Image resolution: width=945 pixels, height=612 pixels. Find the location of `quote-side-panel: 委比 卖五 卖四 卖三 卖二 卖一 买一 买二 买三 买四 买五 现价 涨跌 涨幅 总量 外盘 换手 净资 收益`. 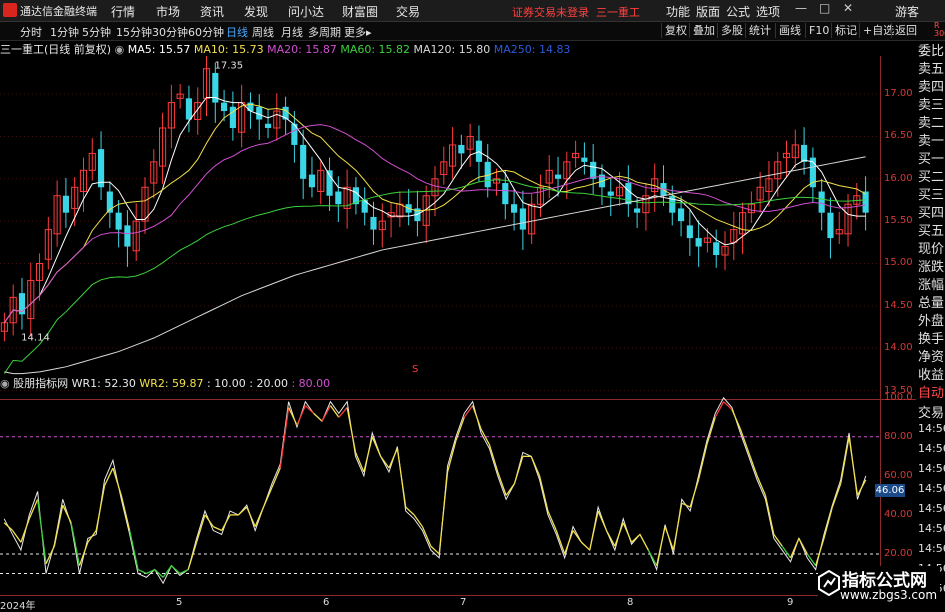

quote-side-panel: 委比 卖五 卖四 卖三 卖二 卖一 买一 买二 买三 买四 买五 现价 涨跌 涨幅 总量 外盘 换手 净资 收益 is located at coordinates (930, 211).